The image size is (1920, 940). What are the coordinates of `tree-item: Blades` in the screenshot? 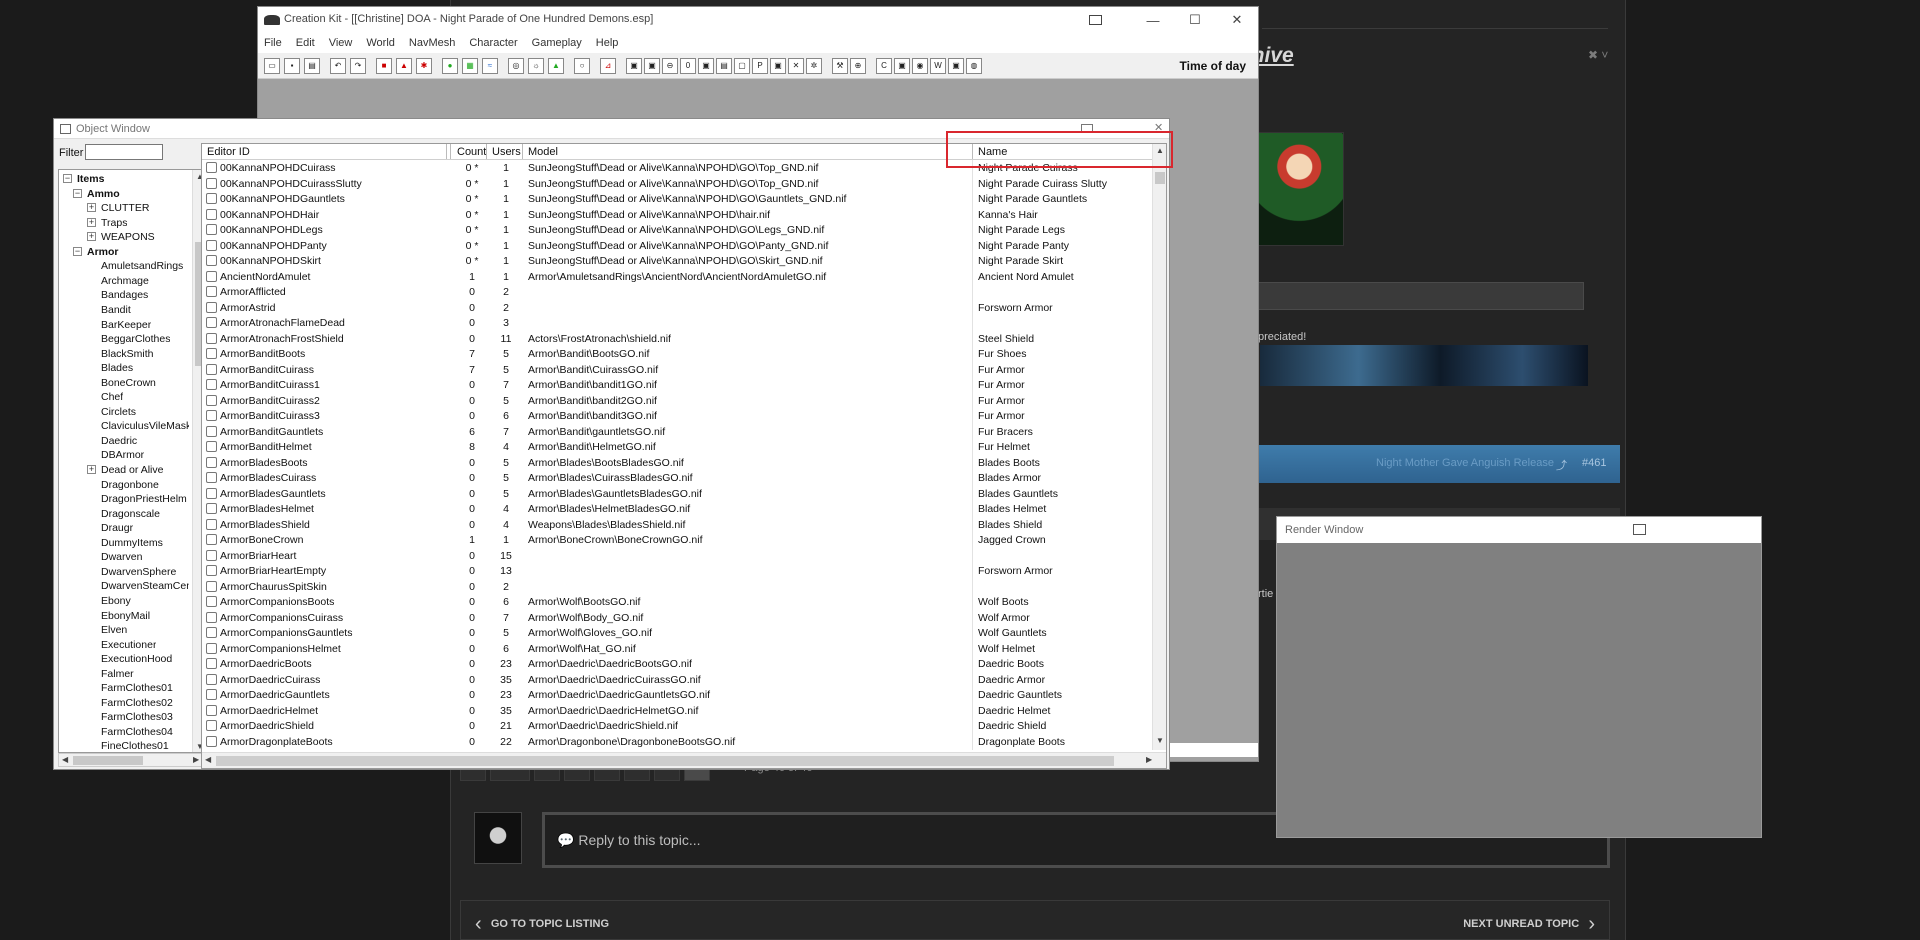 It's located at (117, 368).